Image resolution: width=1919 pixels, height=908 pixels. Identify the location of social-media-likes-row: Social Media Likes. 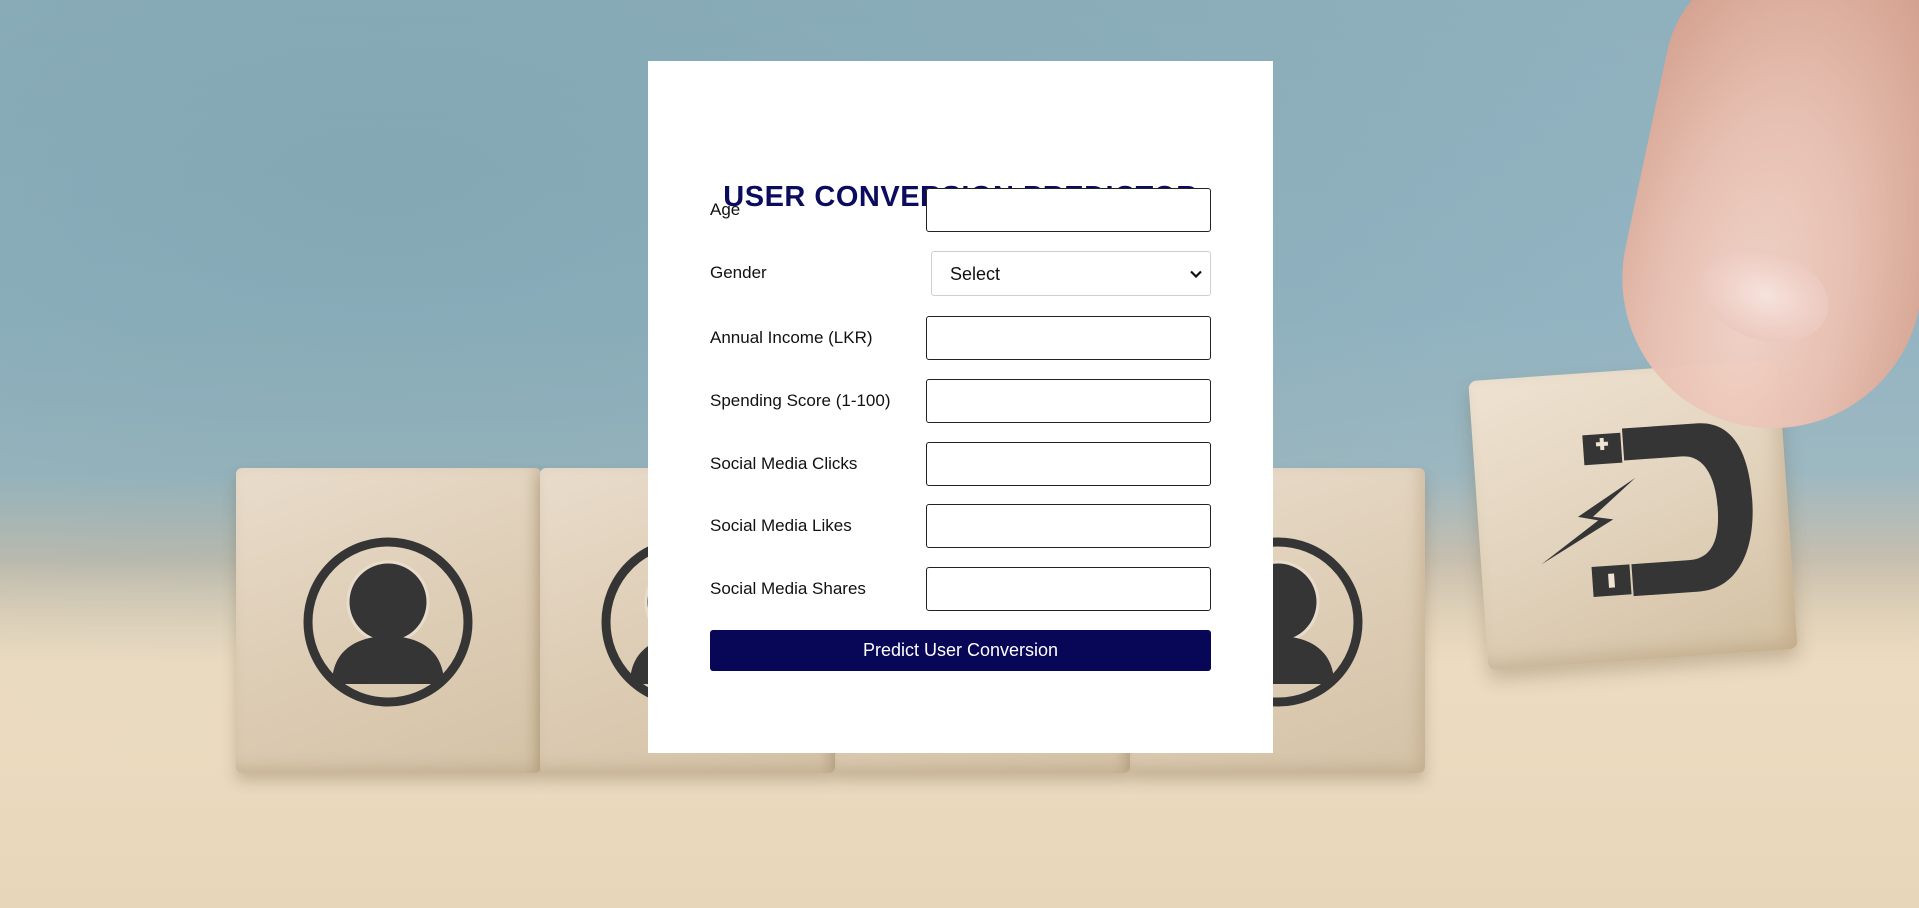
(960, 526).